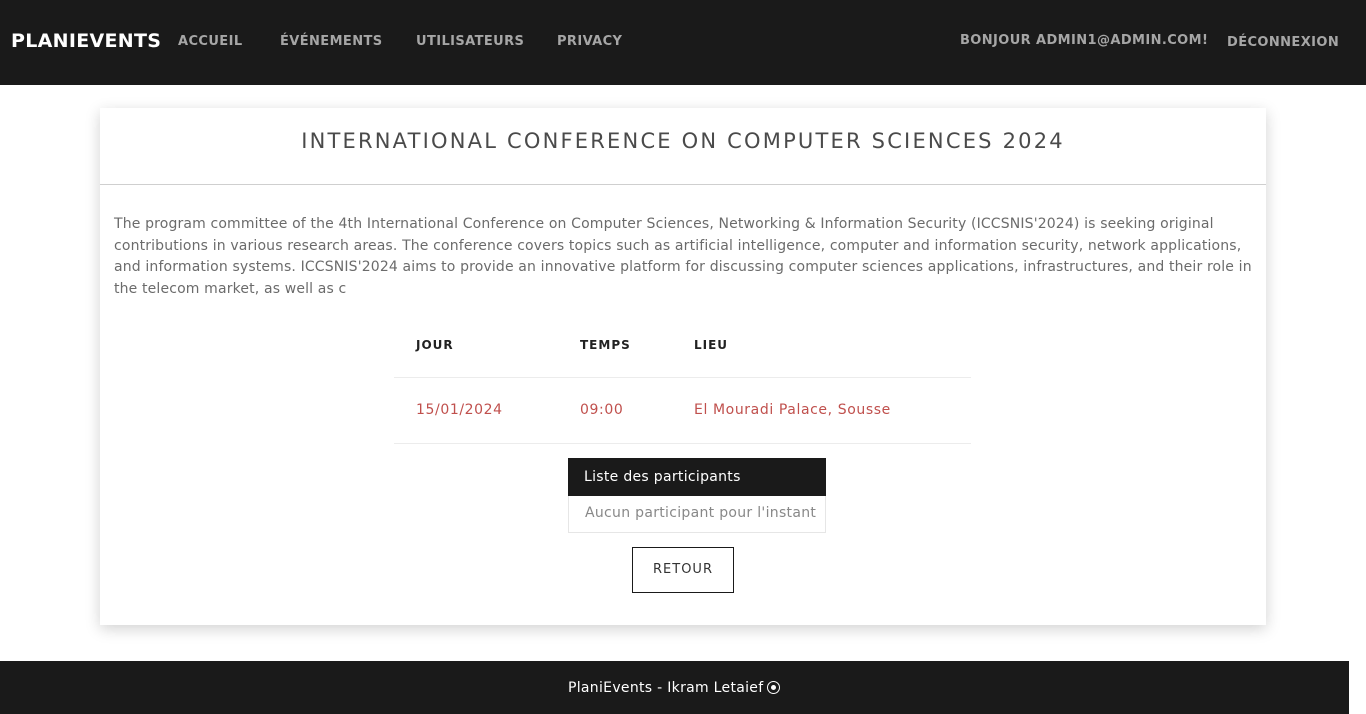  What do you see at coordinates (1084, 40) in the screenshot?
I see `user-greeting: BONJOUR ADMIN1@ADMIN.COM!` at bounding box center [1084, 40].